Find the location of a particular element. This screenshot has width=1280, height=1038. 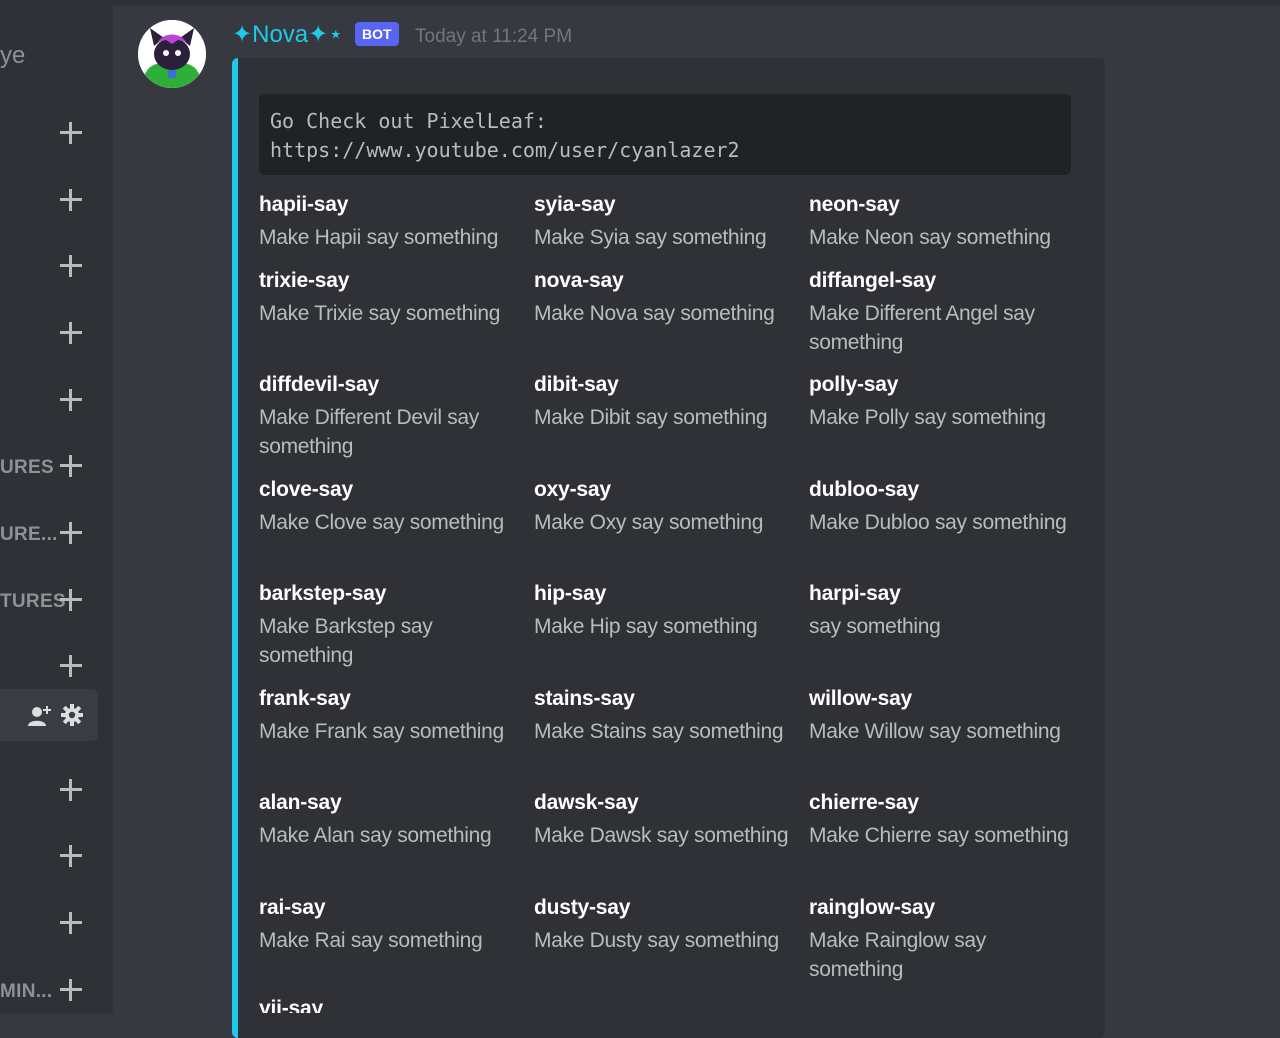

bot-username: ✦Nova✦⋆ is located at coordinates (287, 34).